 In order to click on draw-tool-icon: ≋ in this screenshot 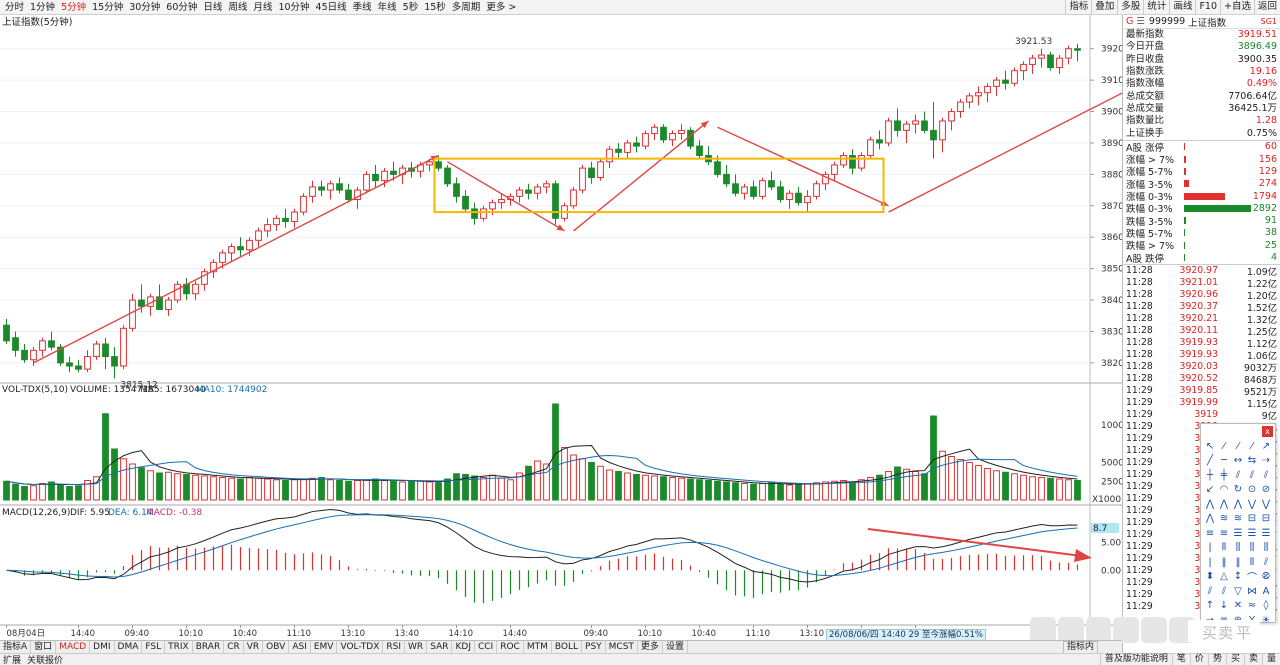, I will do `click(1224, 519)`.